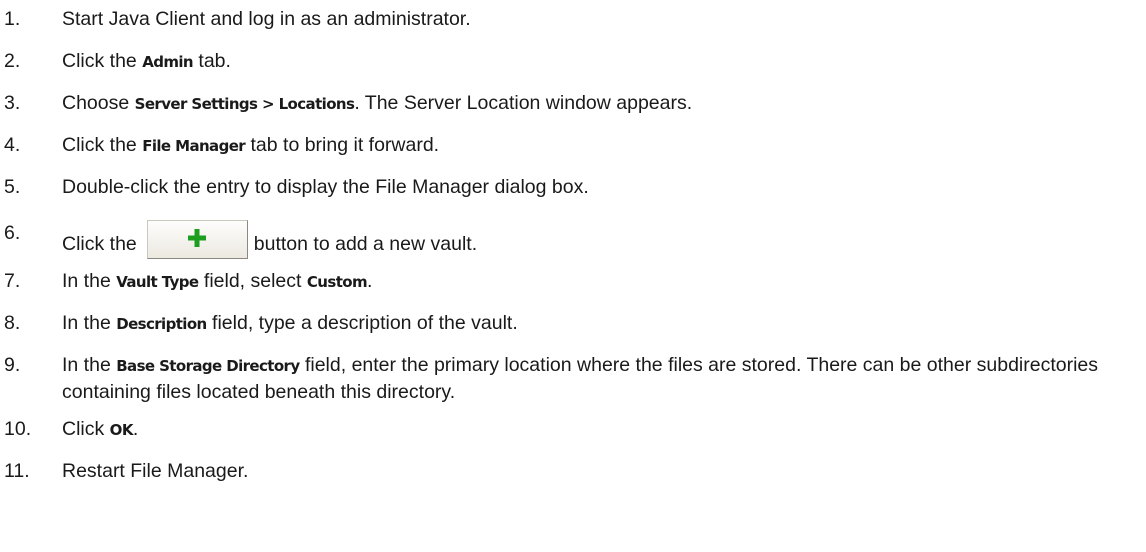 This screenshot has width=1146, height=552. Describe the element at coordinates (602, 471) in the screenshot. I see `step-text: Restart File Manager.` at that location.